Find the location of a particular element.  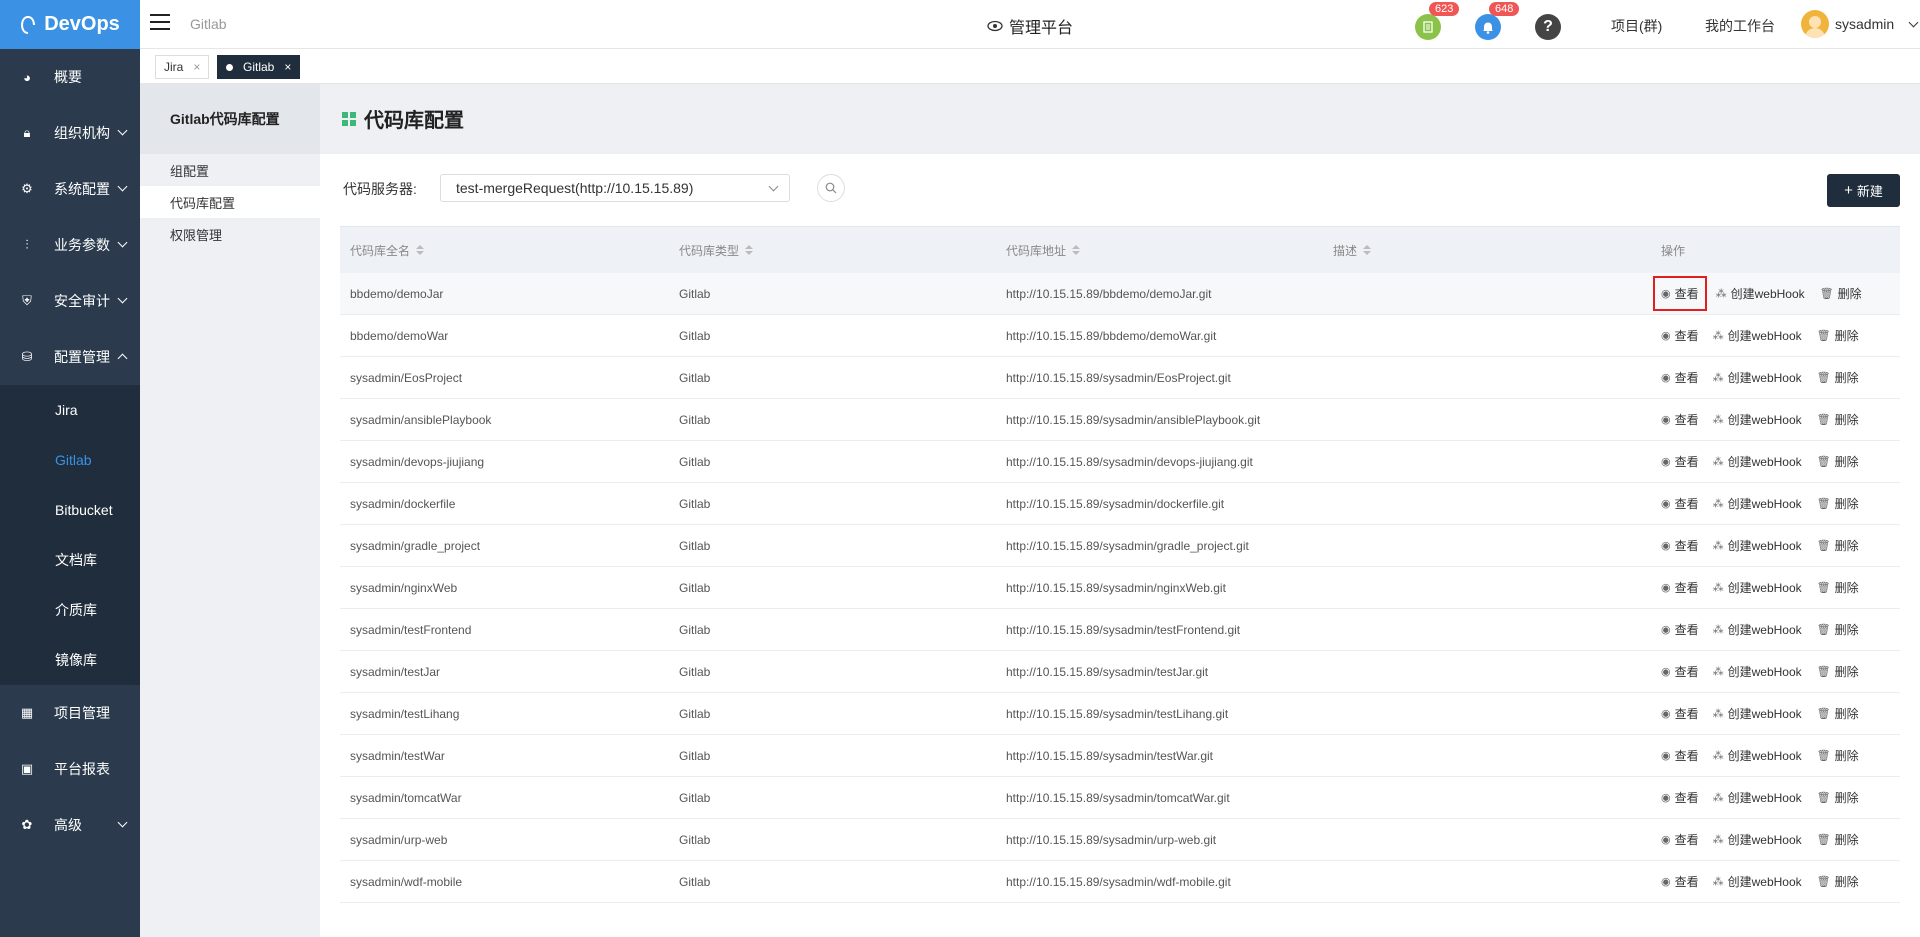

help-icon: ? is located at coordinates (1548, 27).